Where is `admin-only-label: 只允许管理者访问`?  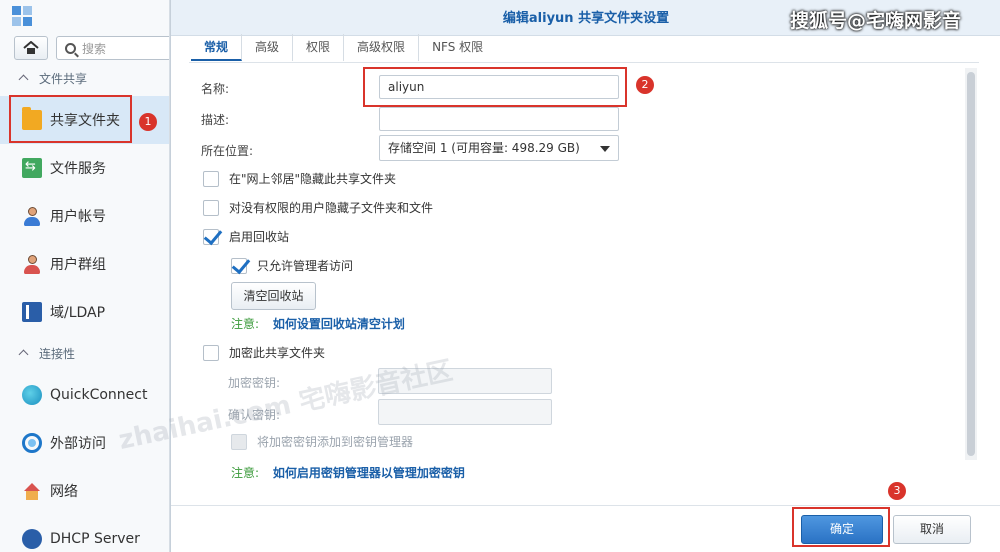
admin-only-label: 只允许管理者访问 is located at coordinates (305, 266).